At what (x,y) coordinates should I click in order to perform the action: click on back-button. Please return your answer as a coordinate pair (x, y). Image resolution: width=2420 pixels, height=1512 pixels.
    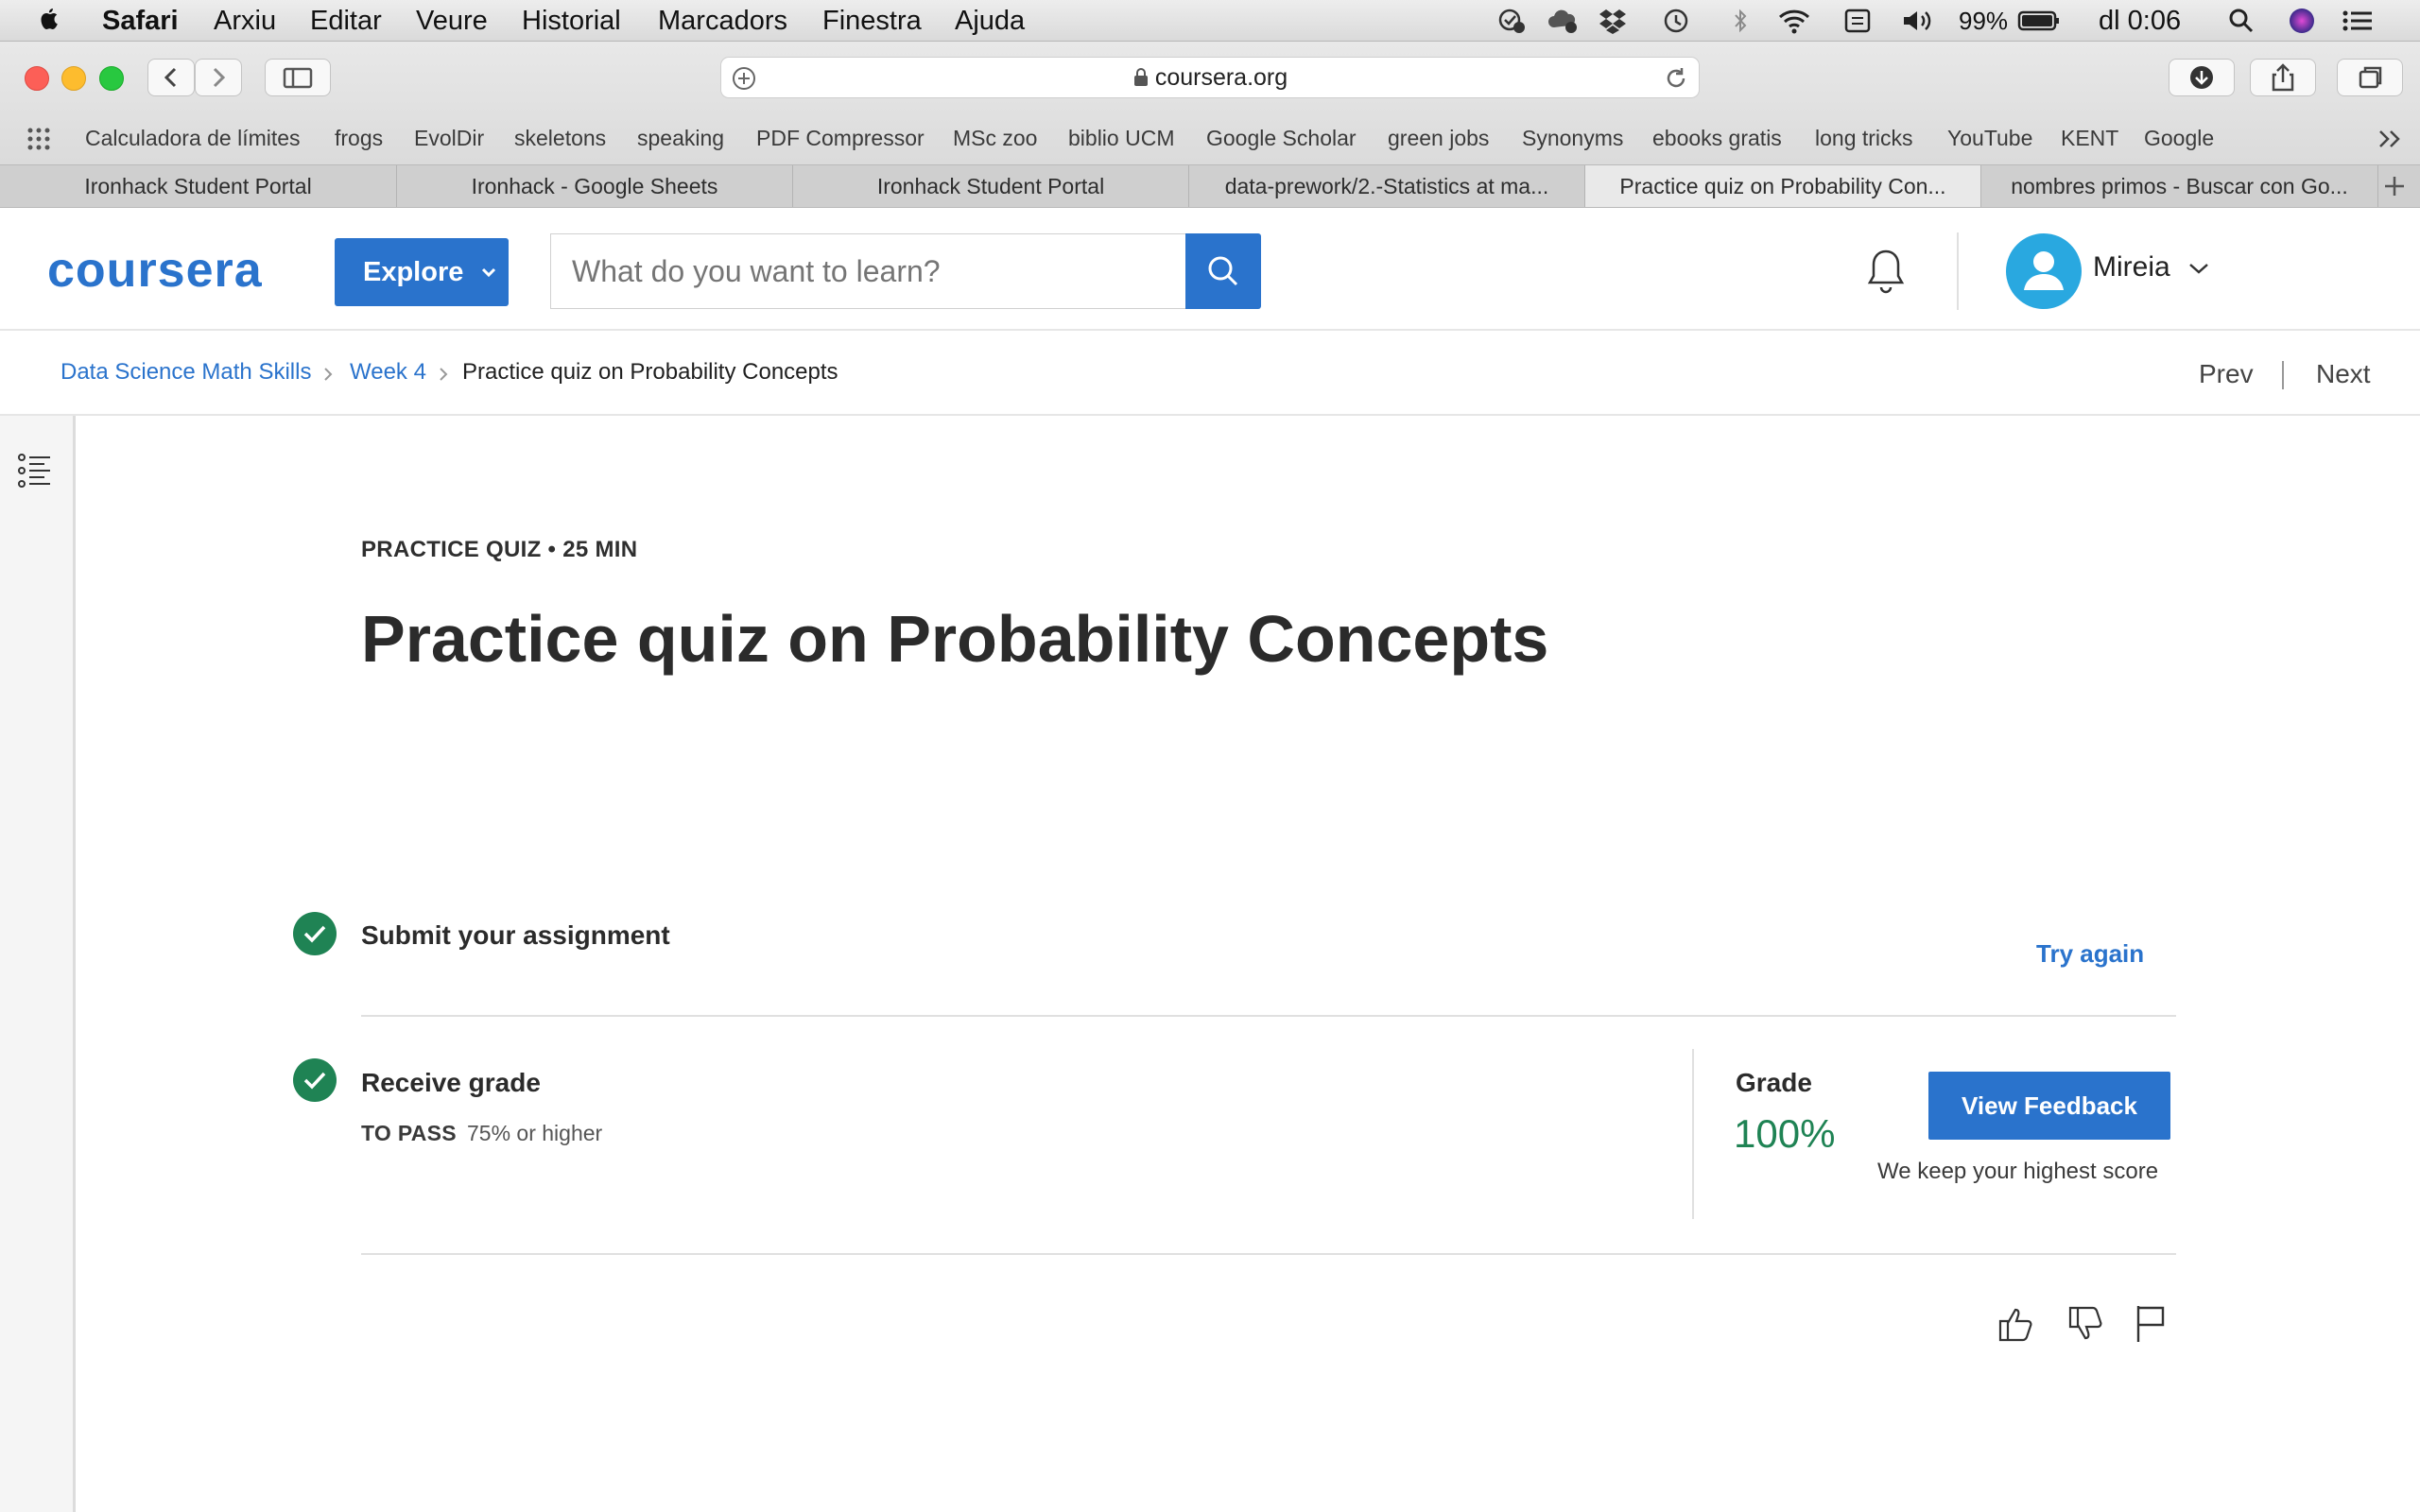
    Looking at the image, I should click on (171, 77).